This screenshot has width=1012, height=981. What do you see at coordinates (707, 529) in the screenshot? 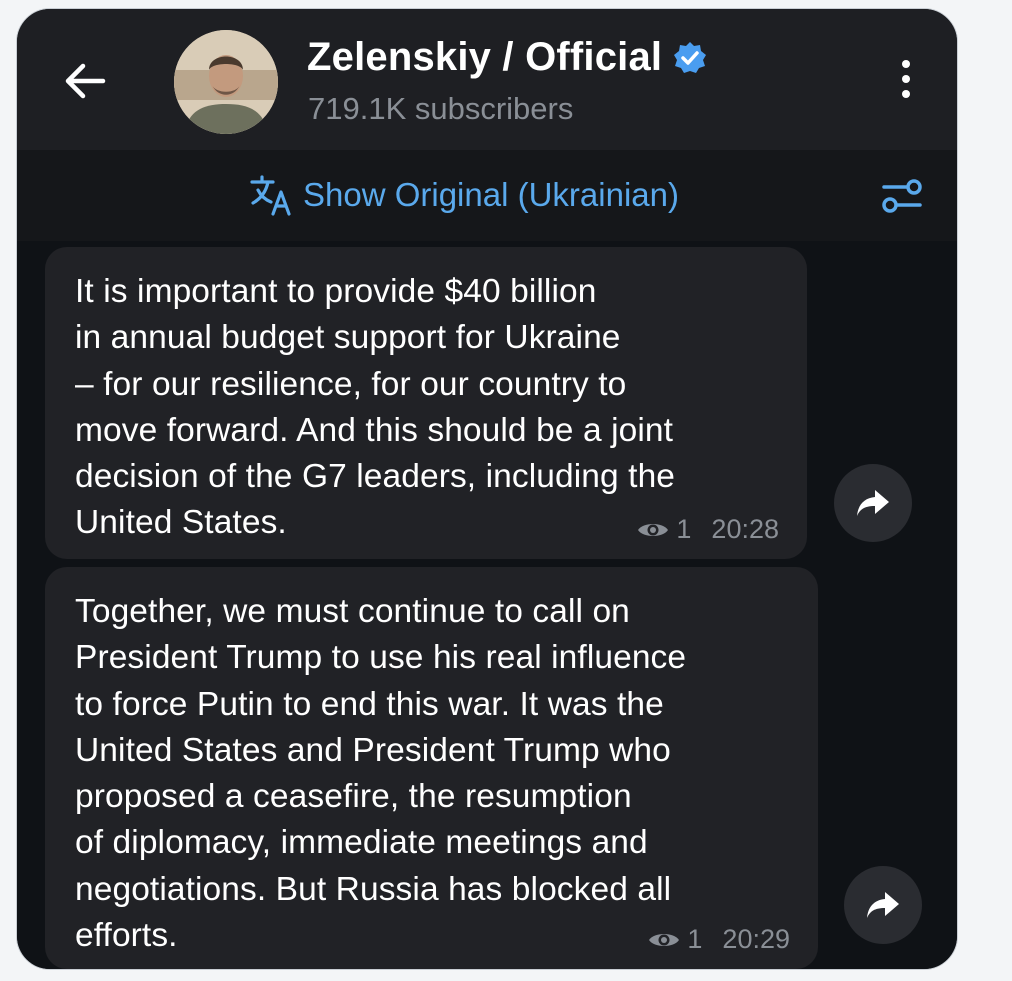
I see `message-meta: 1 20:28` at bounding box center [707, 529].